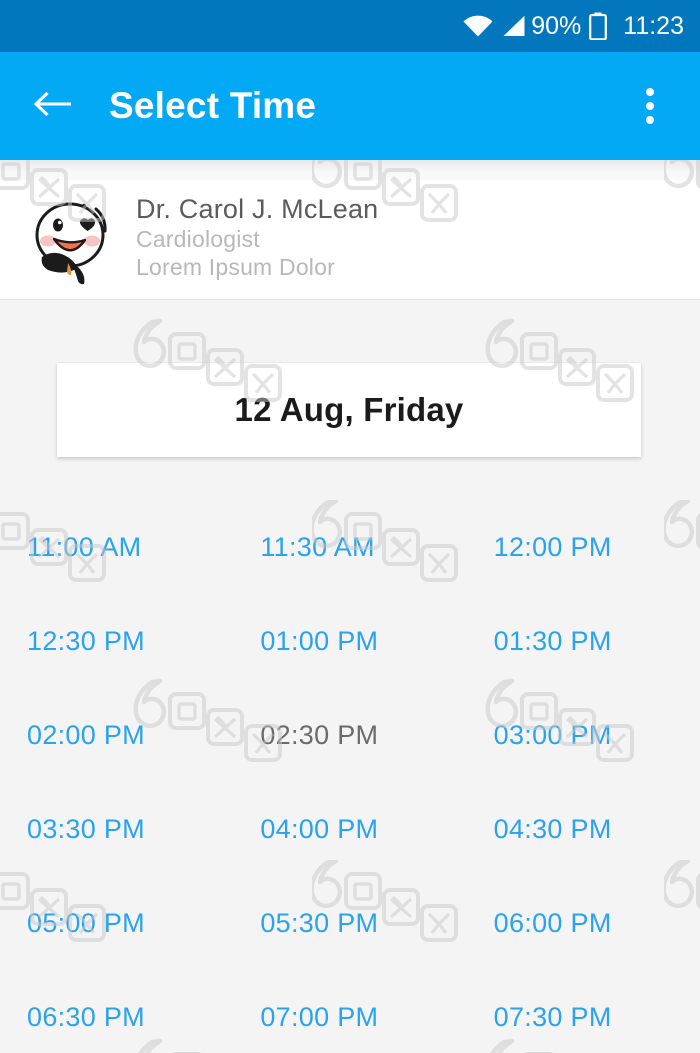 The width and height of the screenshot is (700, 1053). I want to click on overflow-menu-icon, so click(650, 106).